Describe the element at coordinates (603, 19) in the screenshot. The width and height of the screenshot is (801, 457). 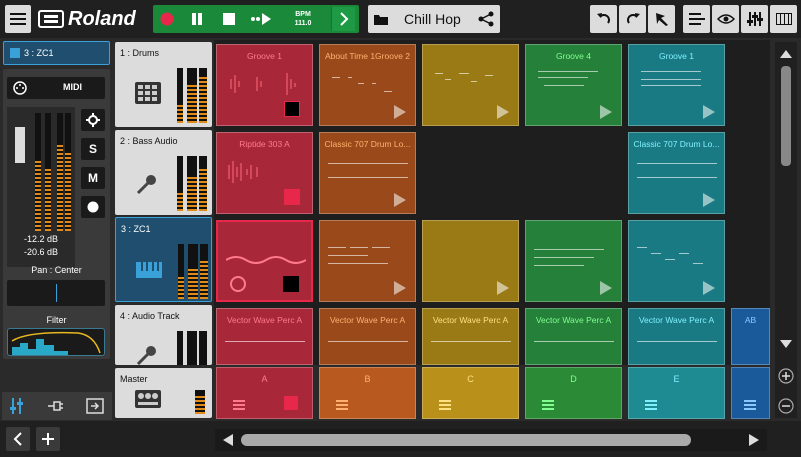
I see `undo-icon` at that location.